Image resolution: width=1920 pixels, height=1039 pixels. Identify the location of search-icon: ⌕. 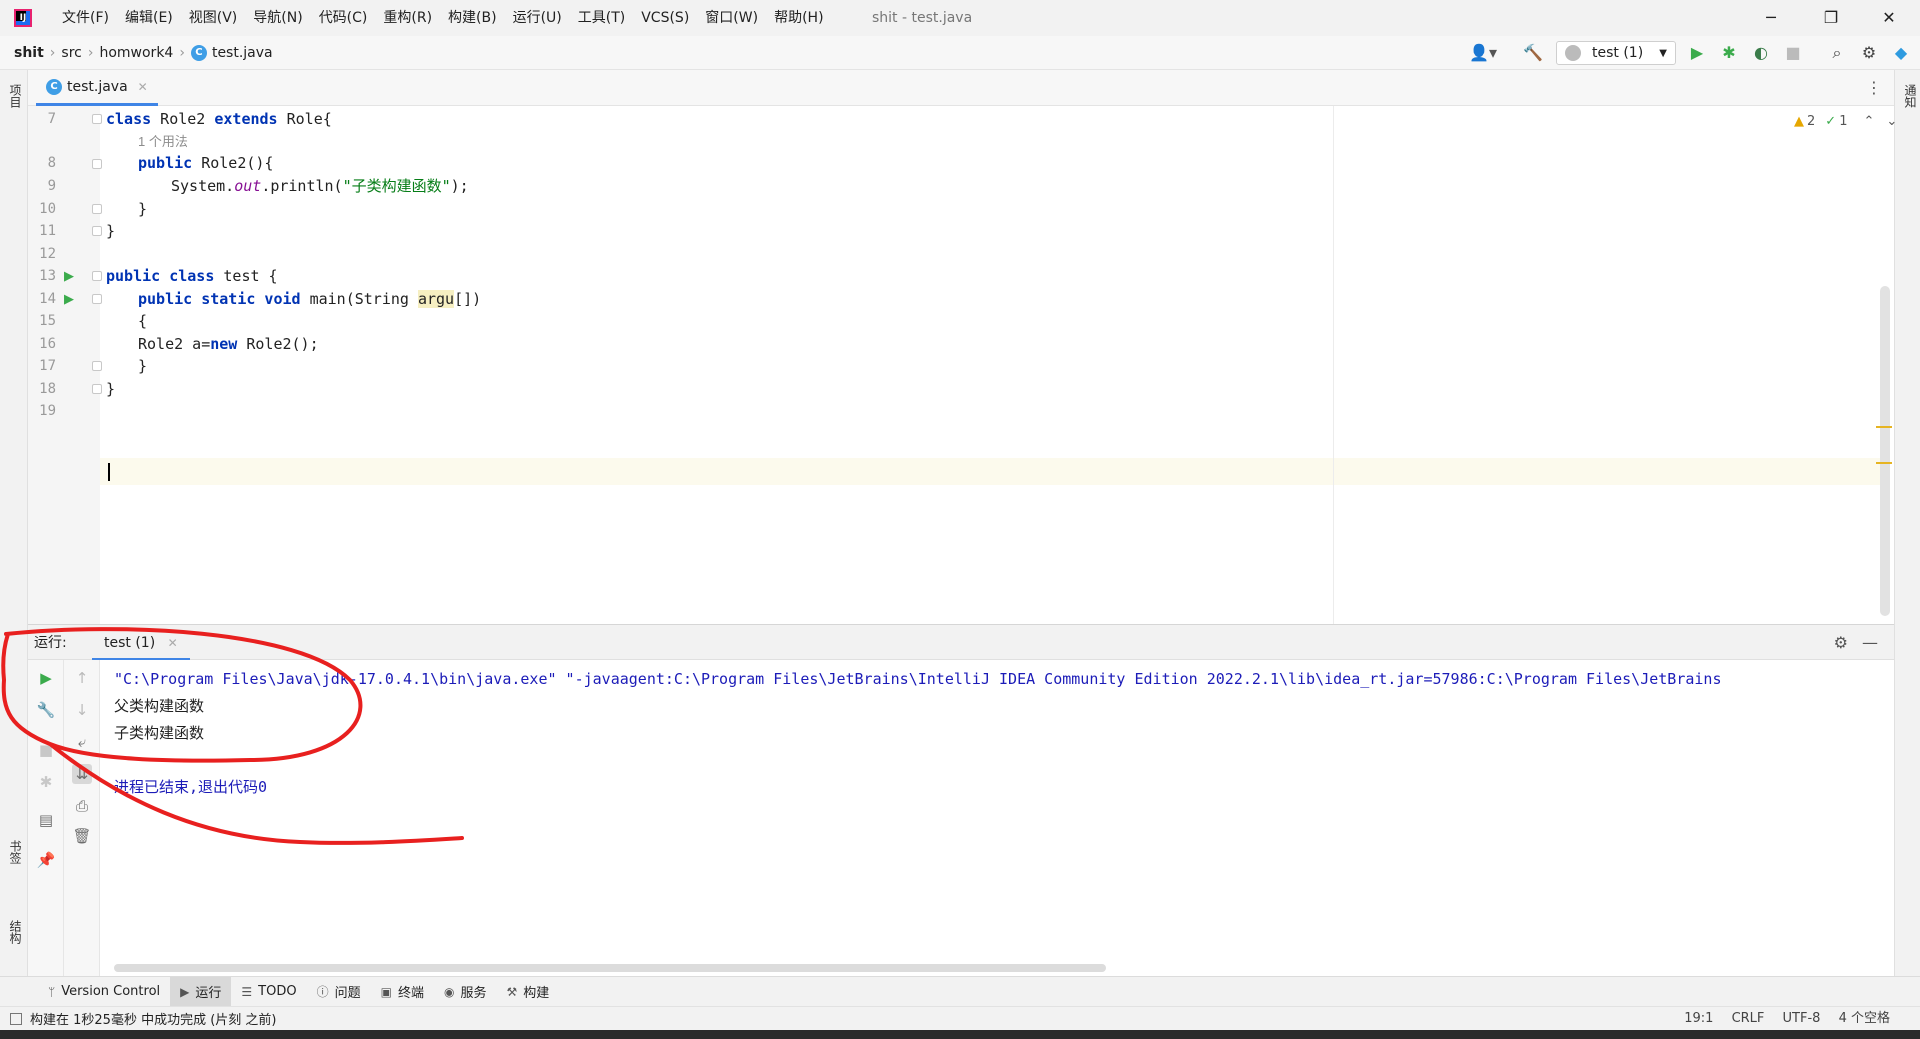
(1837, 53).